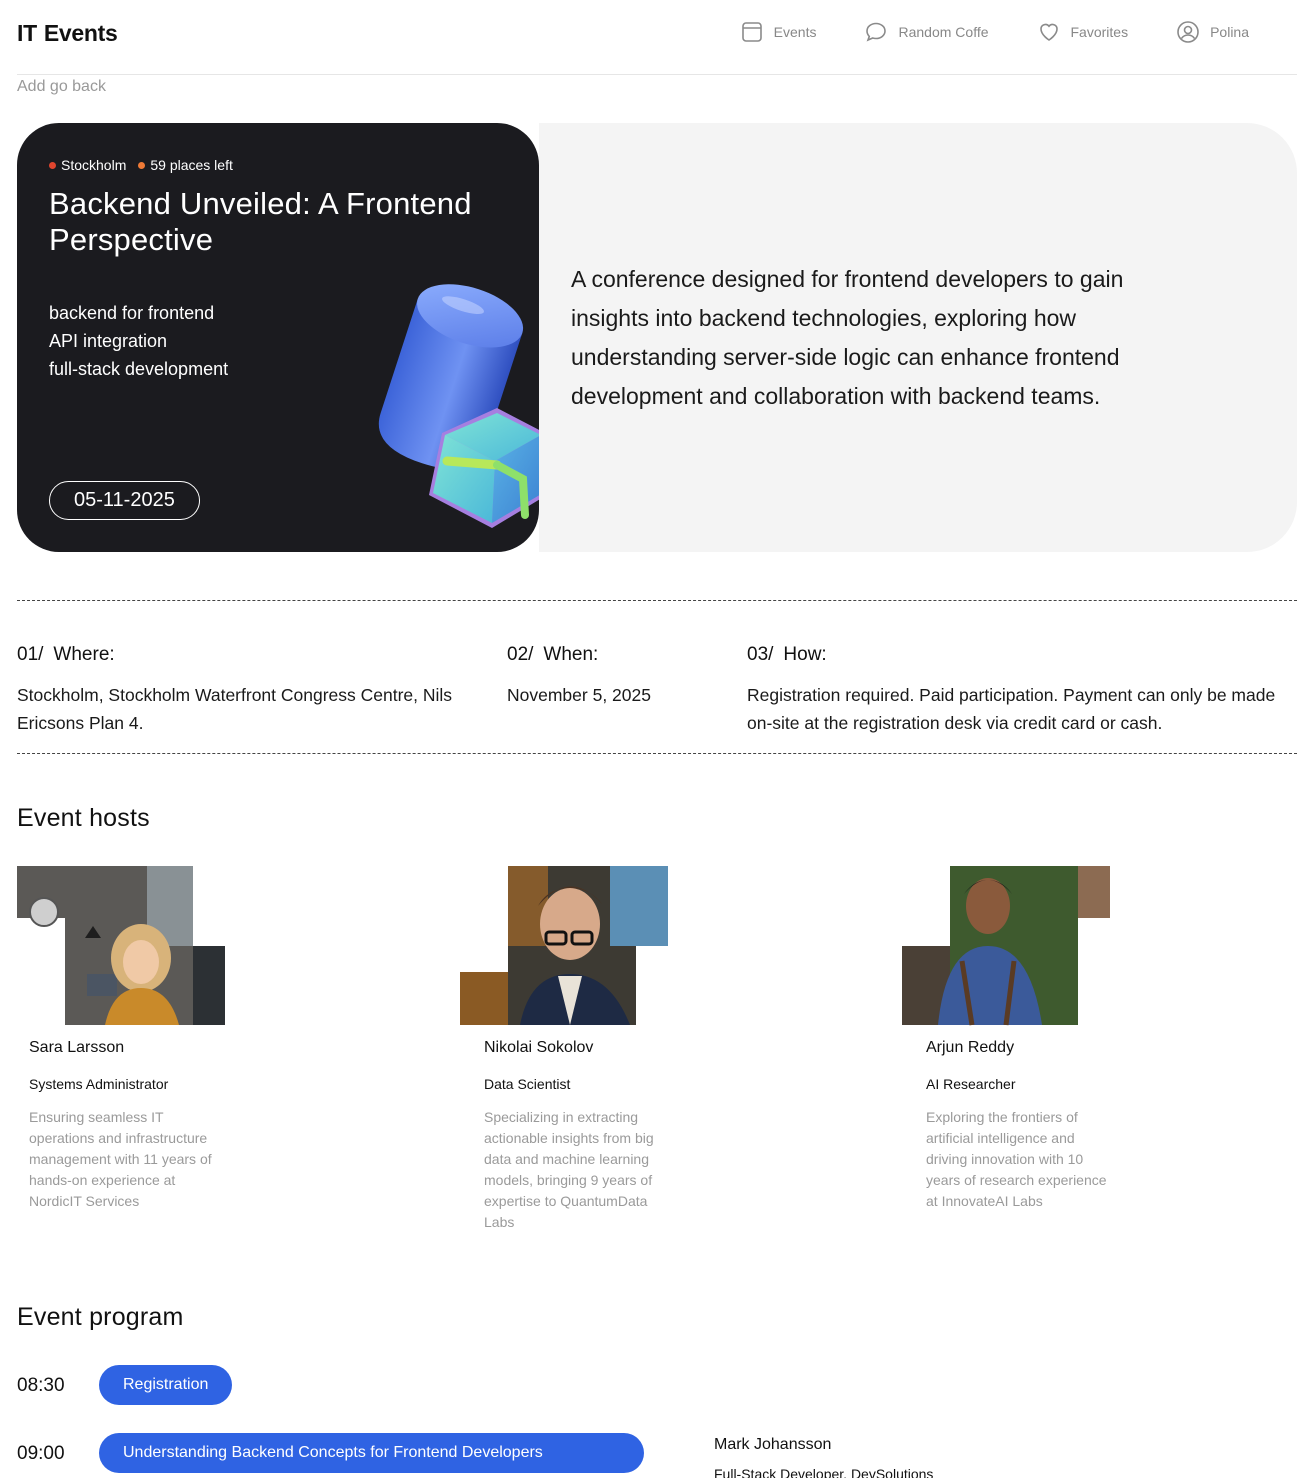 The height and width of the screenshot is (1478, 1302). Describe the element at coordinates (132, 313) in the screenshot. I see `event-tag: backend for frontend` at that location.